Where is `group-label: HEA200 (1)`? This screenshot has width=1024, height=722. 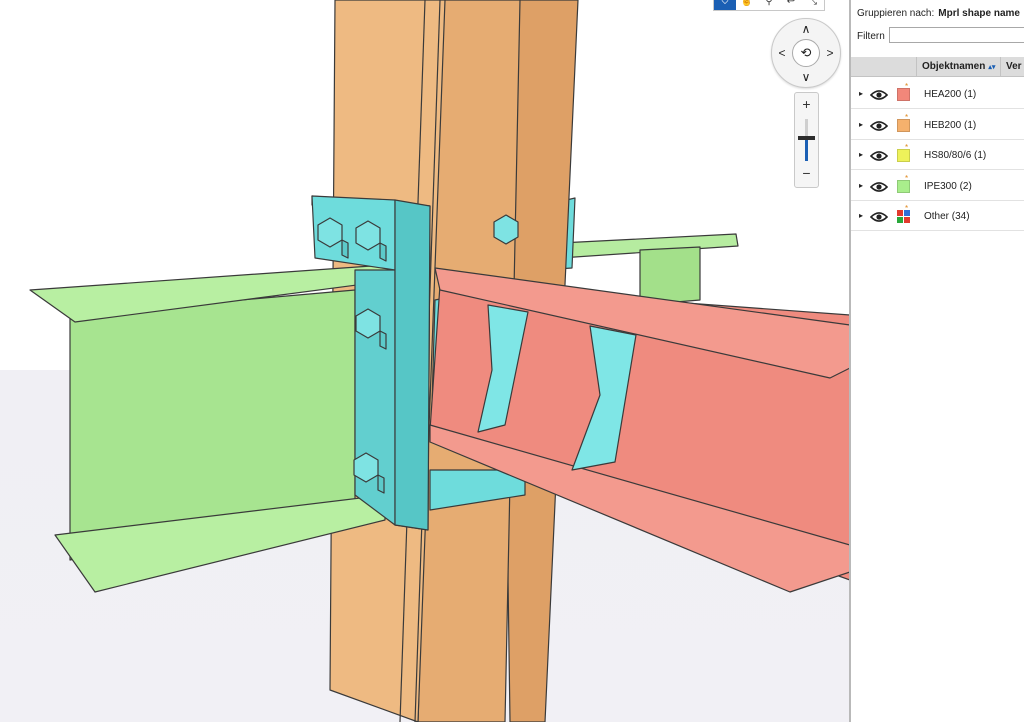
group-label: HEA200 (1) is located at coordinates (950, 94).